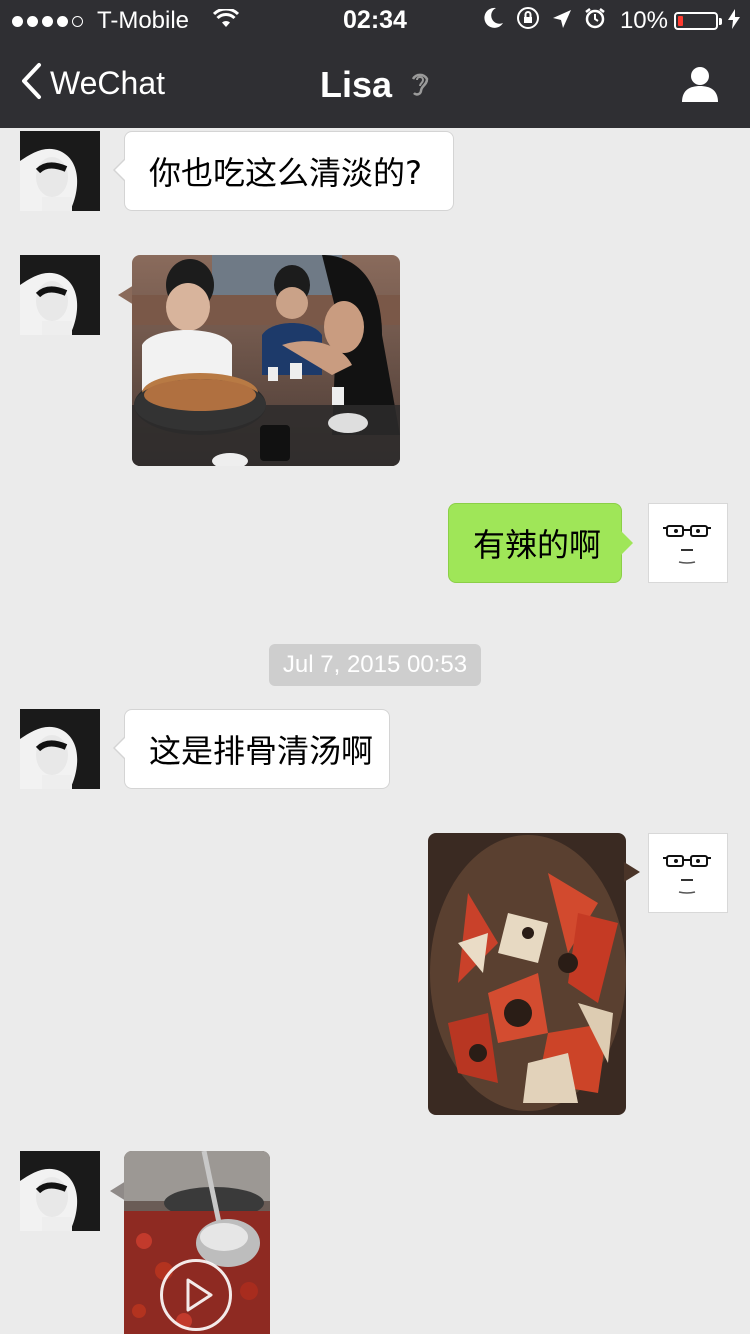  What do you see at coordinates (266, 360) in the screenshot?
I see `hotpot-group-photo` at bounding box center [266, 360].